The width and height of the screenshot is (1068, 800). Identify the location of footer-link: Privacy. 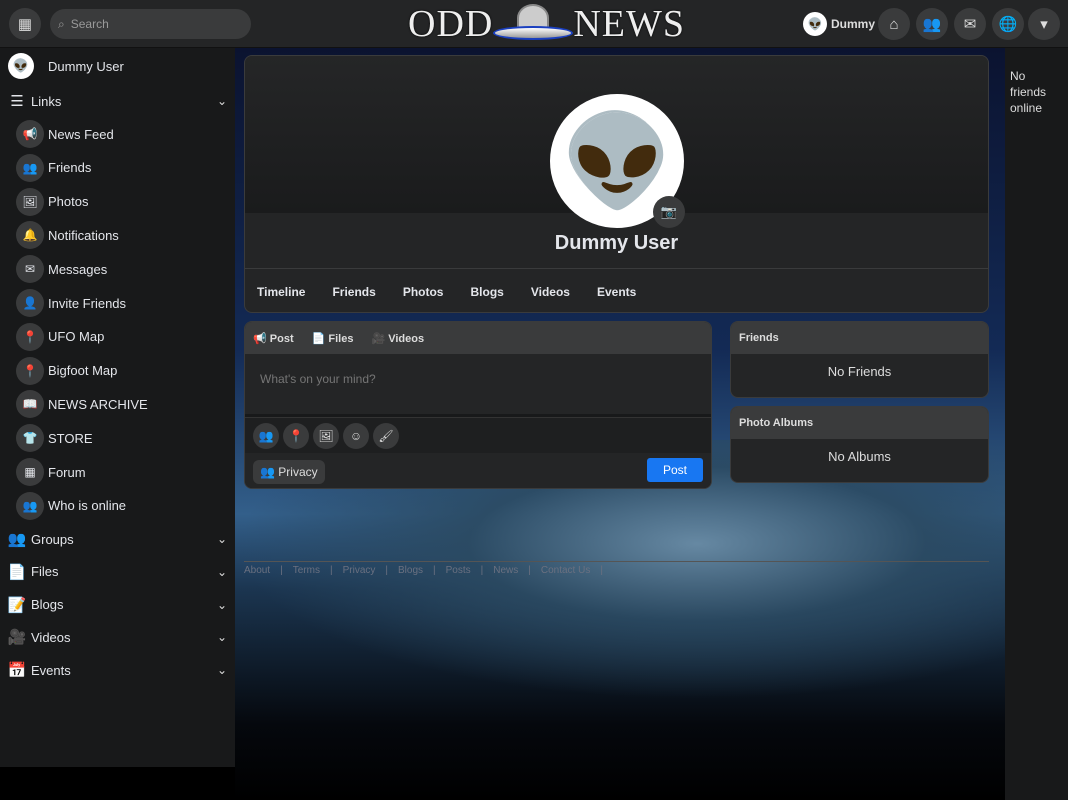
(359, 570).